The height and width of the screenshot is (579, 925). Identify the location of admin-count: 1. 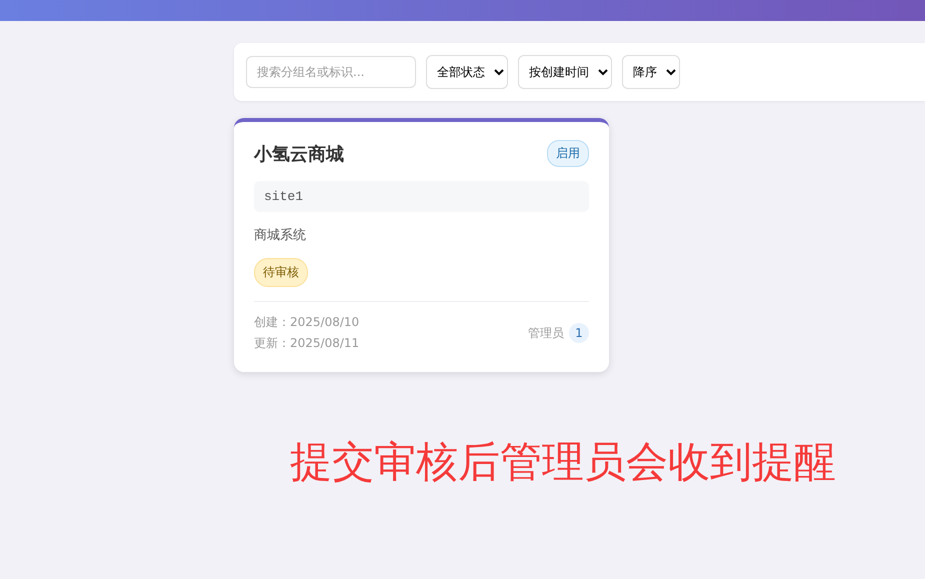
(579, 333).